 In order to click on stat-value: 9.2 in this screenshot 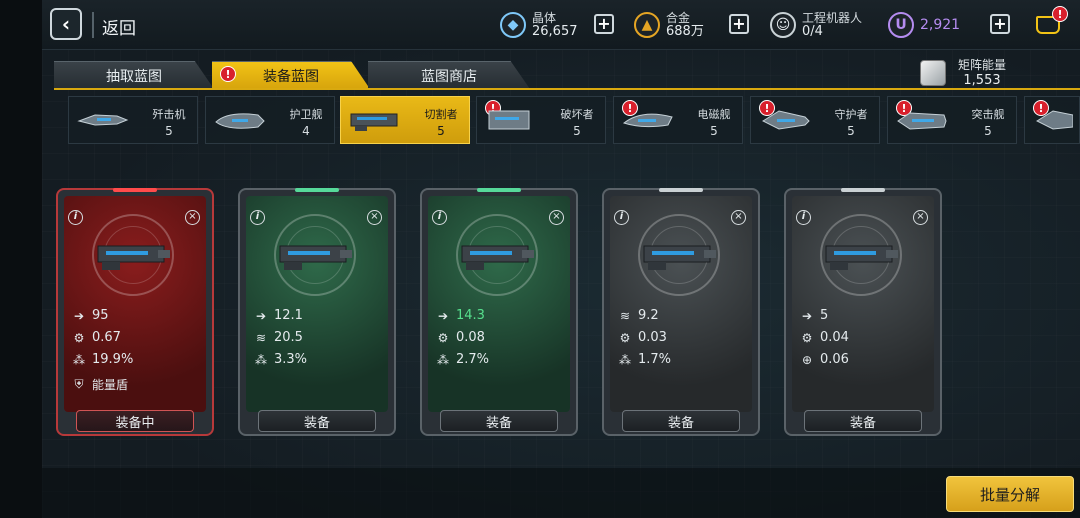, I will do `click(648, 315)`.